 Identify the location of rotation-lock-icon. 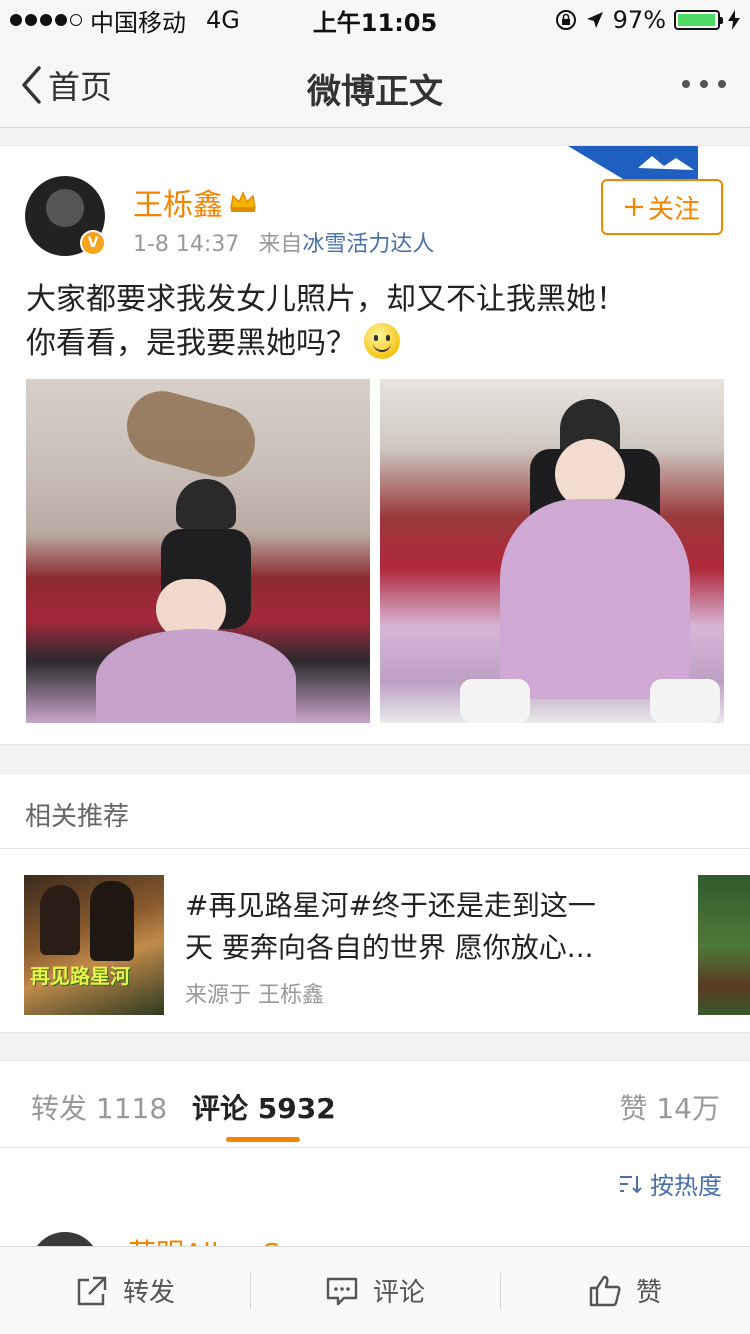
(565, 20).